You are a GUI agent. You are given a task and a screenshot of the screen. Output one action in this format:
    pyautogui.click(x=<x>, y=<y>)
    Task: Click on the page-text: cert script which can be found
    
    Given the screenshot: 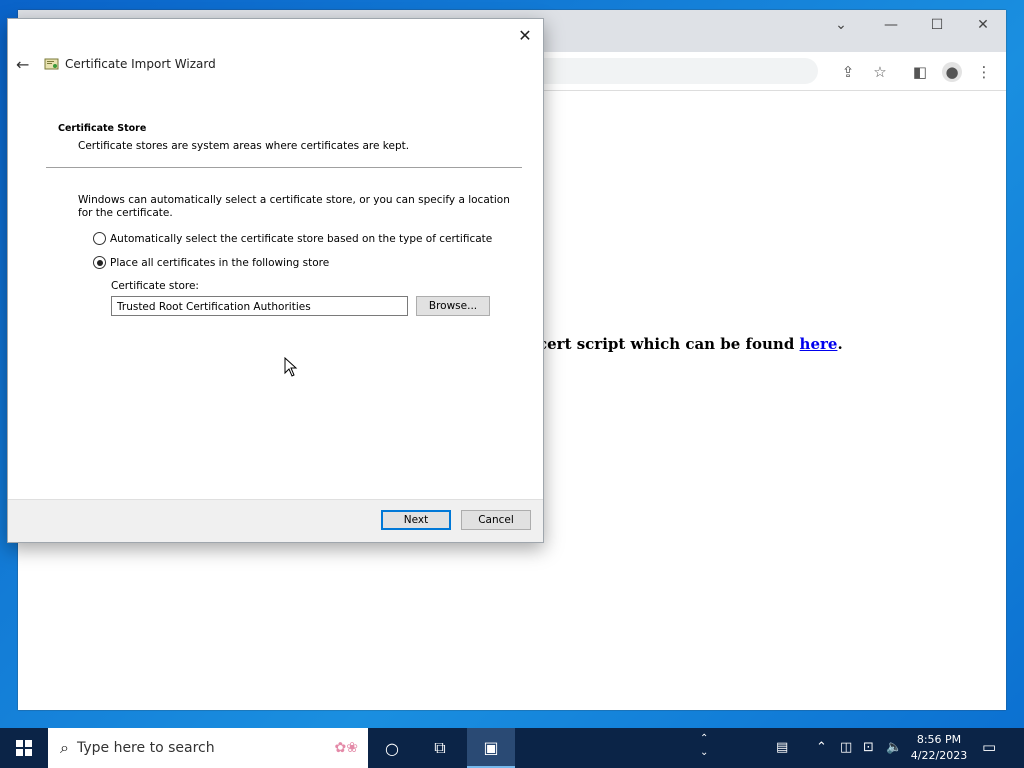 What is the action you would take?
    pyautogui.click(x=669, y=344)
    